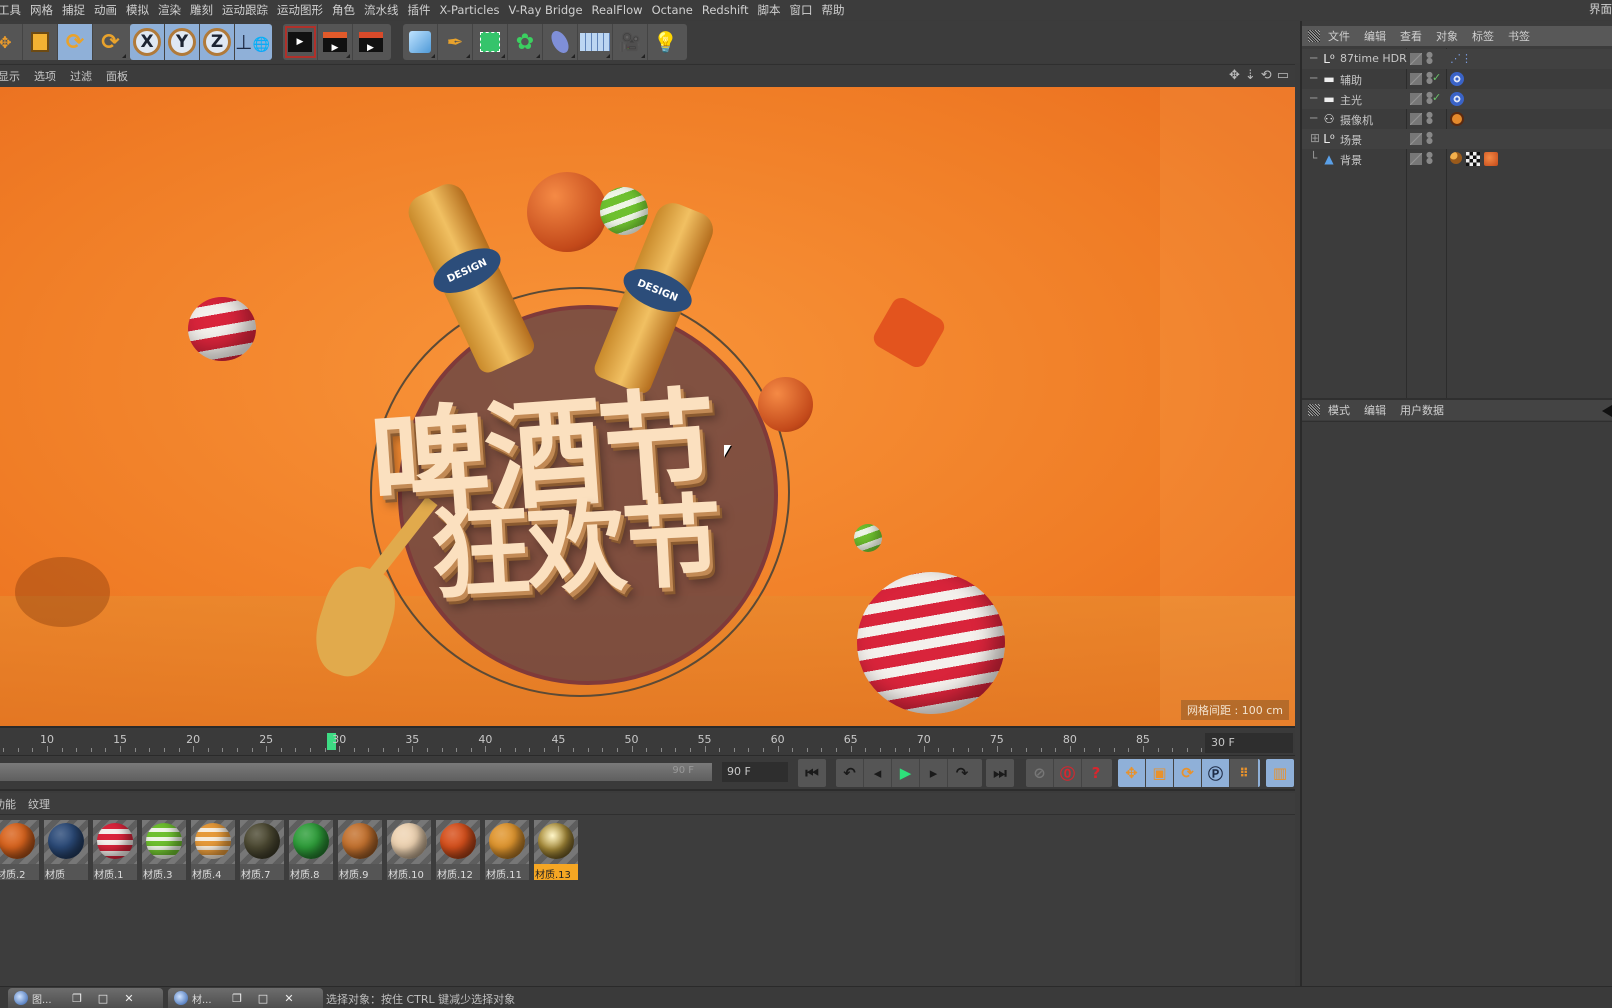 The image size is (1612, 1008). What do you see at coordinates (304, 10) in the screenshot?
I see `menu-mograph: 运动图形` at bounding box center [304, 10].